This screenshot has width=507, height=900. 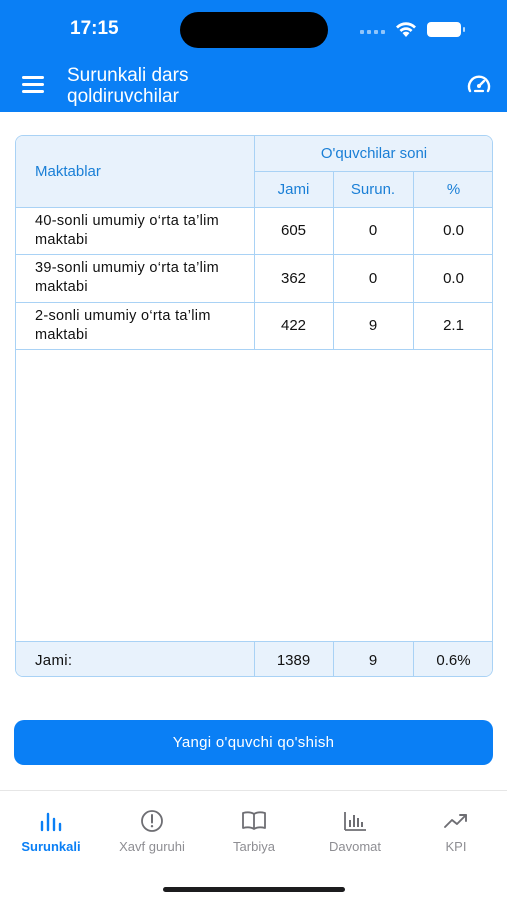 I want to click on alert-circle-icon, so click(x=152, y=821).